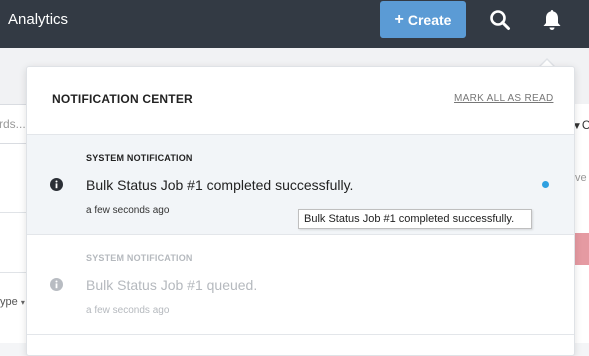 Image resolution: width=589 pixels, height=356 pixels. What do you see at coordinates (585, 125) in the screenshot?
I see `background-filter-text: C` at bounding box center [585, 125].